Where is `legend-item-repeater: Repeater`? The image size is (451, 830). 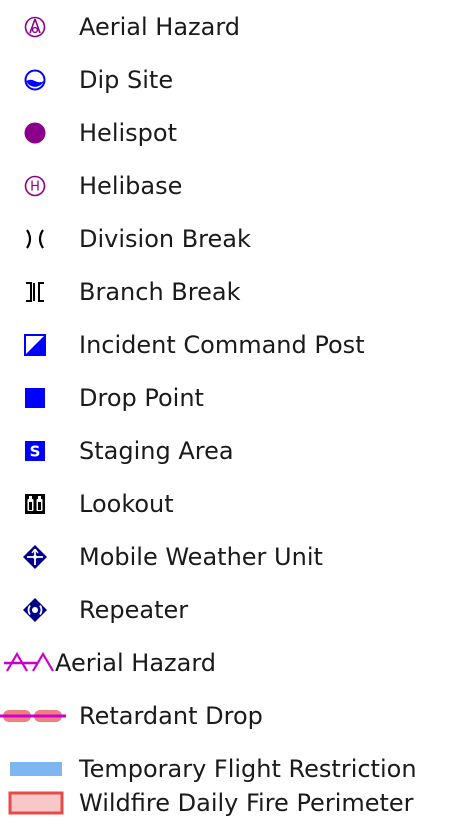 legend-item-repeater: Repeater is located at coordinates (225, 610).